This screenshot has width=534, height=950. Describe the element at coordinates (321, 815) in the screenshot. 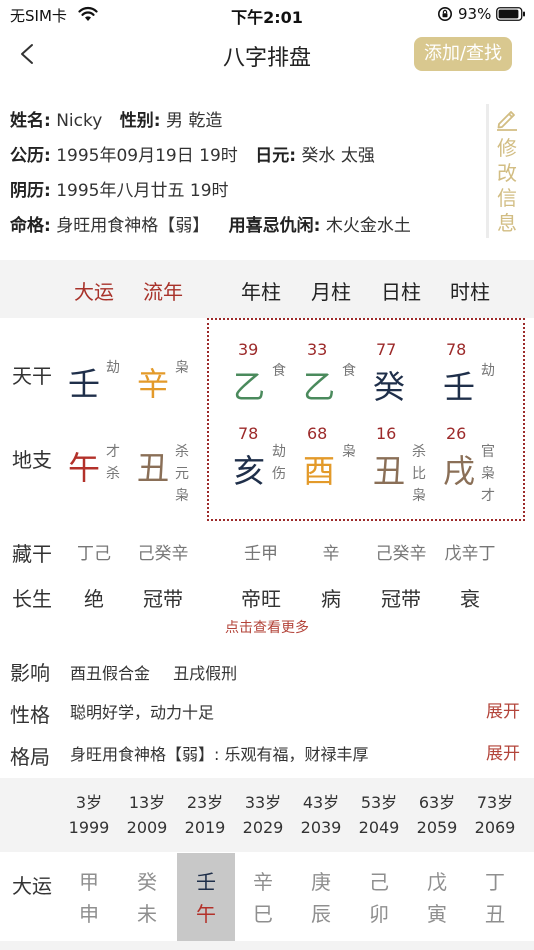

I see `dayun-age-item: 43岁 2039` at that location.